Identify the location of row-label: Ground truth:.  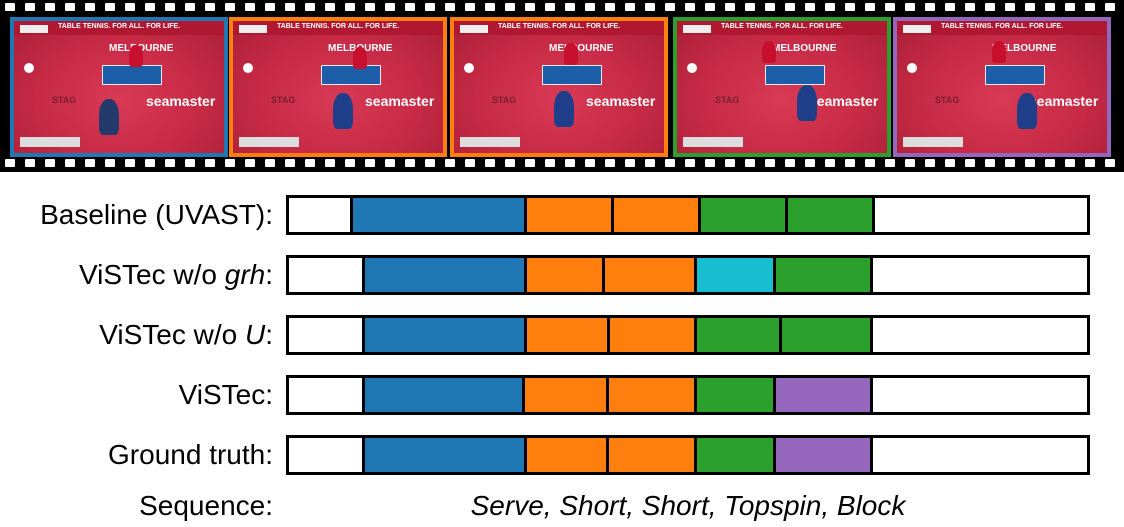
(190, 455).